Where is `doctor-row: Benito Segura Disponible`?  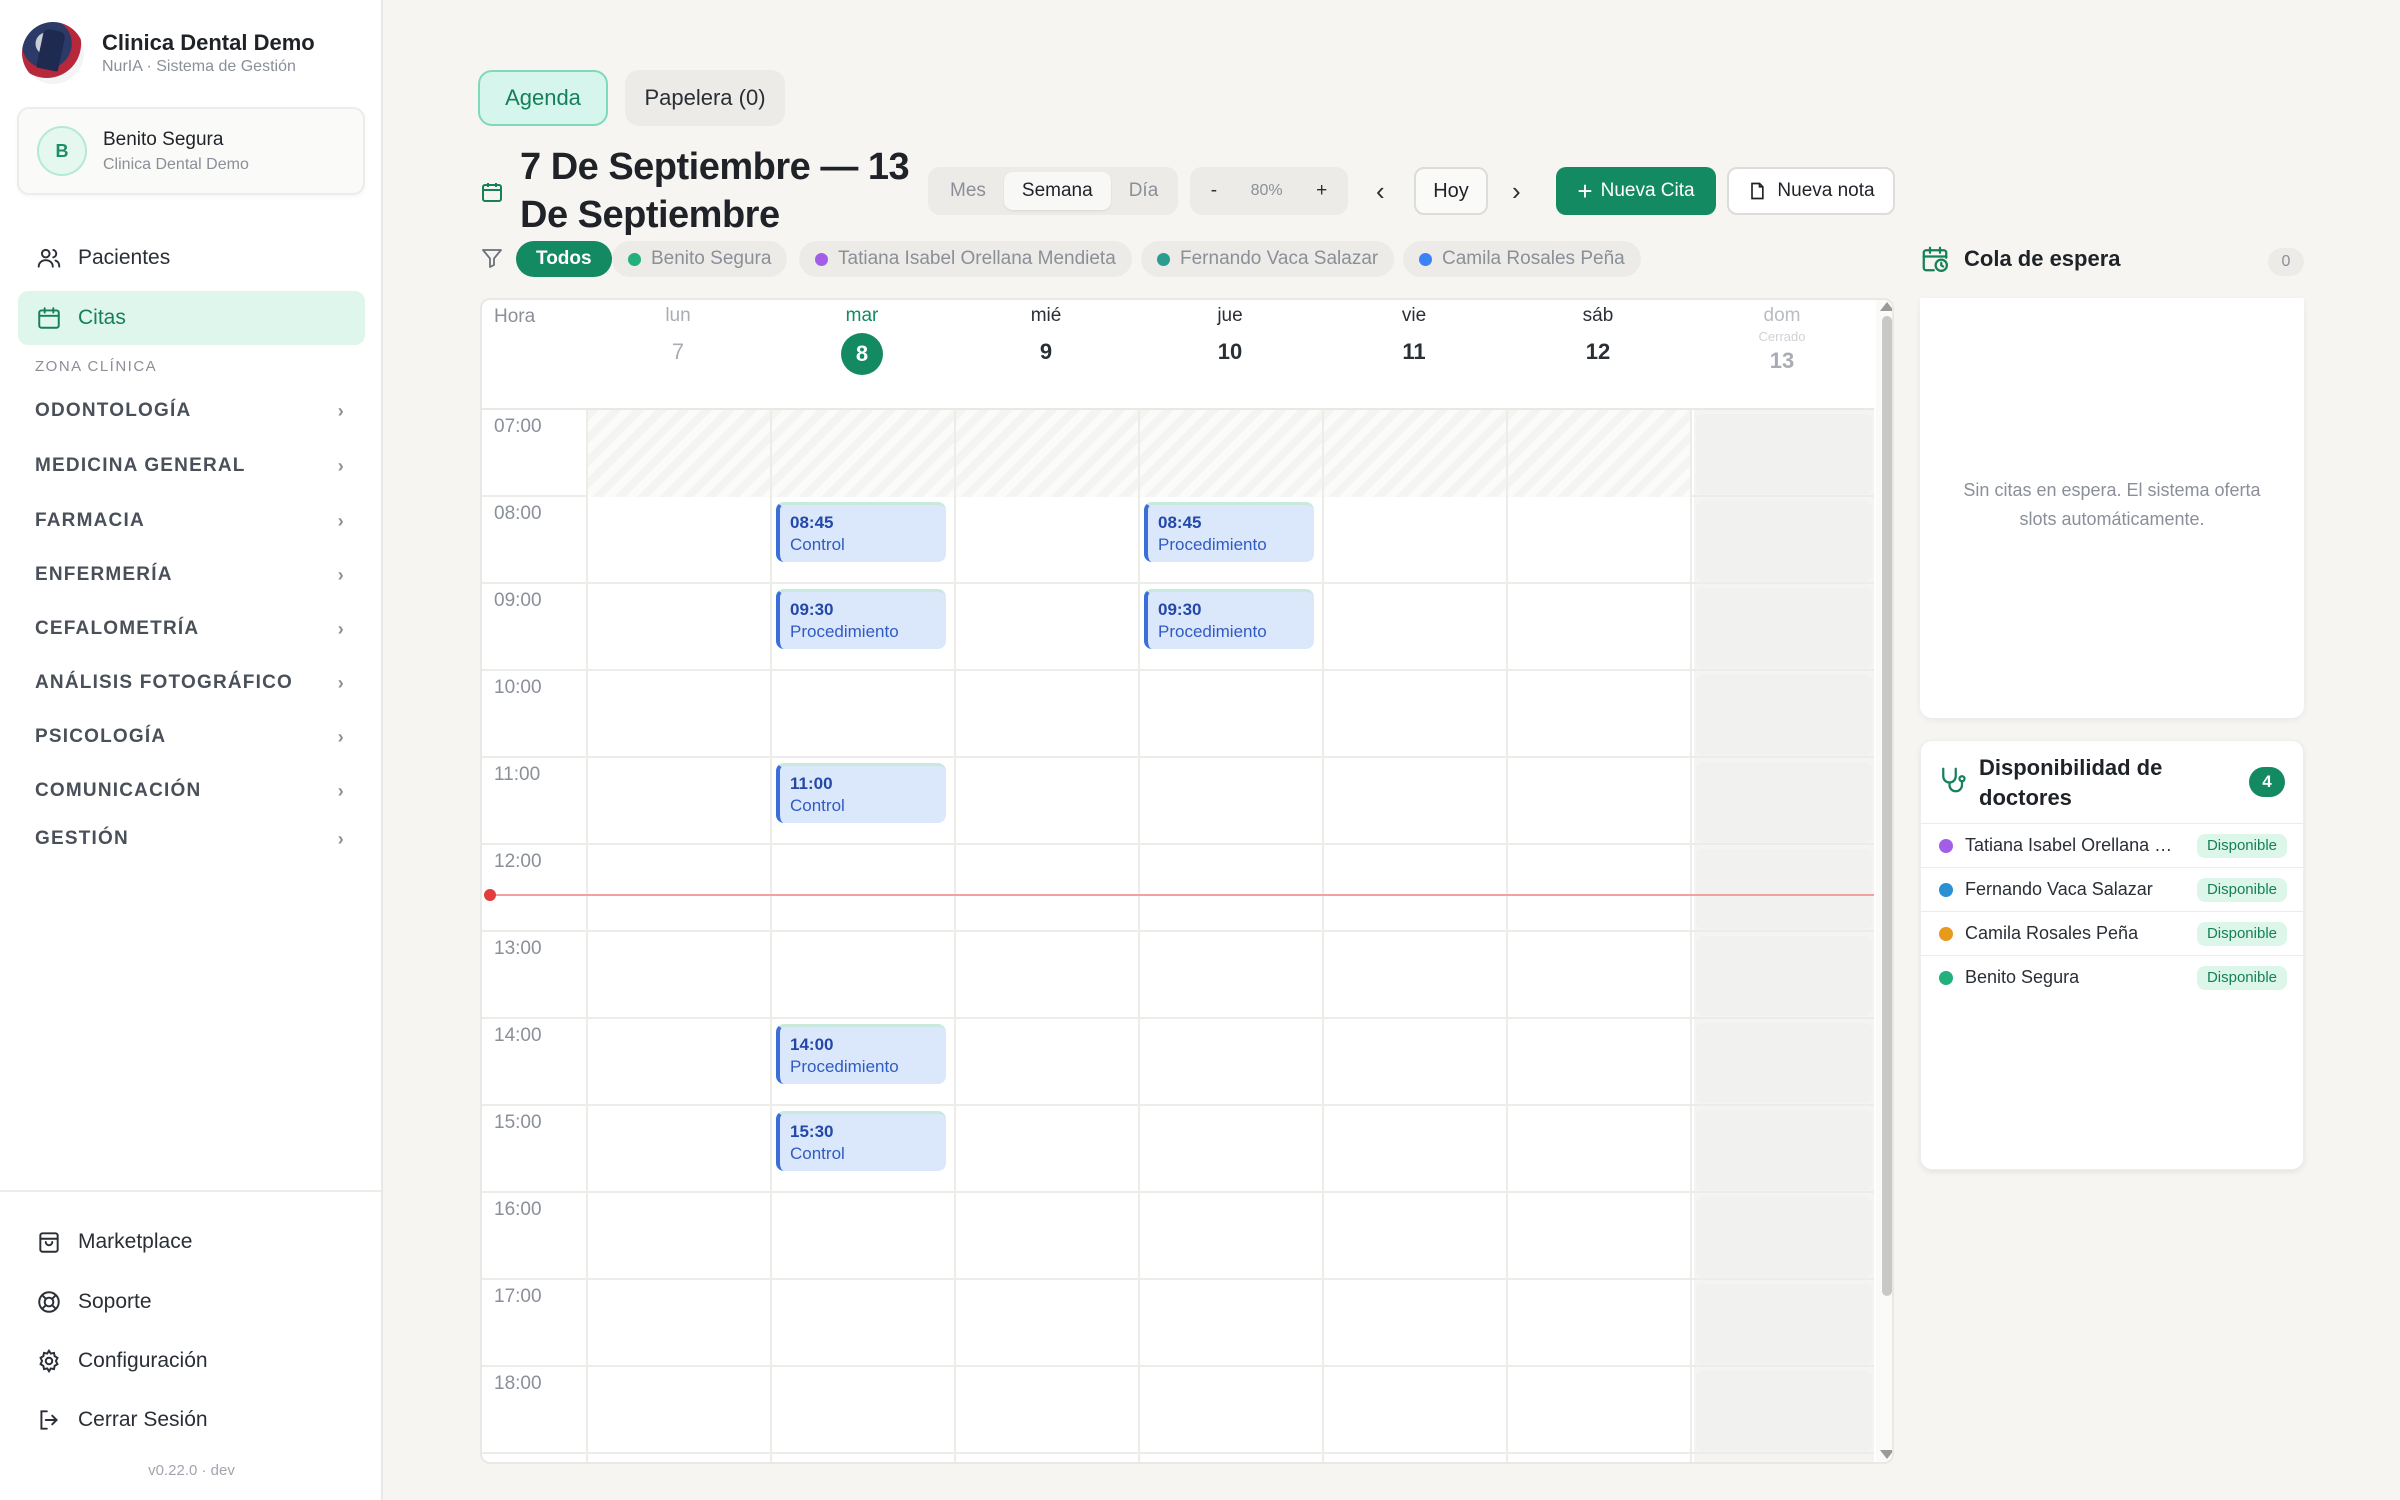 doctor-row: Benito Segura Disponible is located at coordinates (2112, 977).